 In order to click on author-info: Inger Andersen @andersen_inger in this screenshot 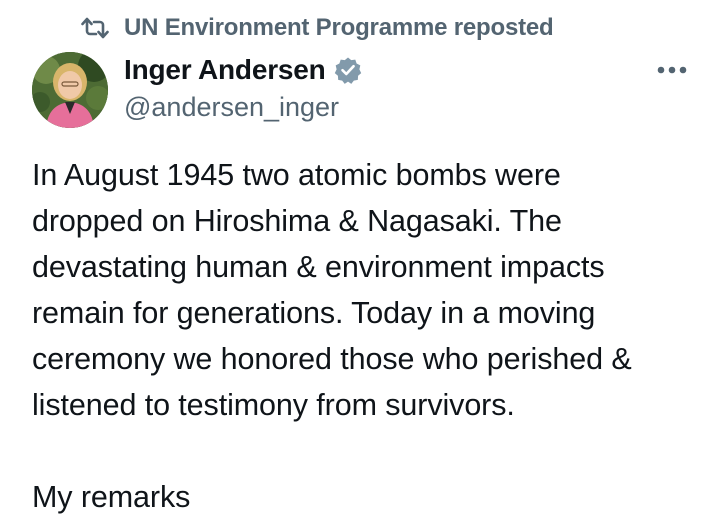, I will do `click(243, 87)`.